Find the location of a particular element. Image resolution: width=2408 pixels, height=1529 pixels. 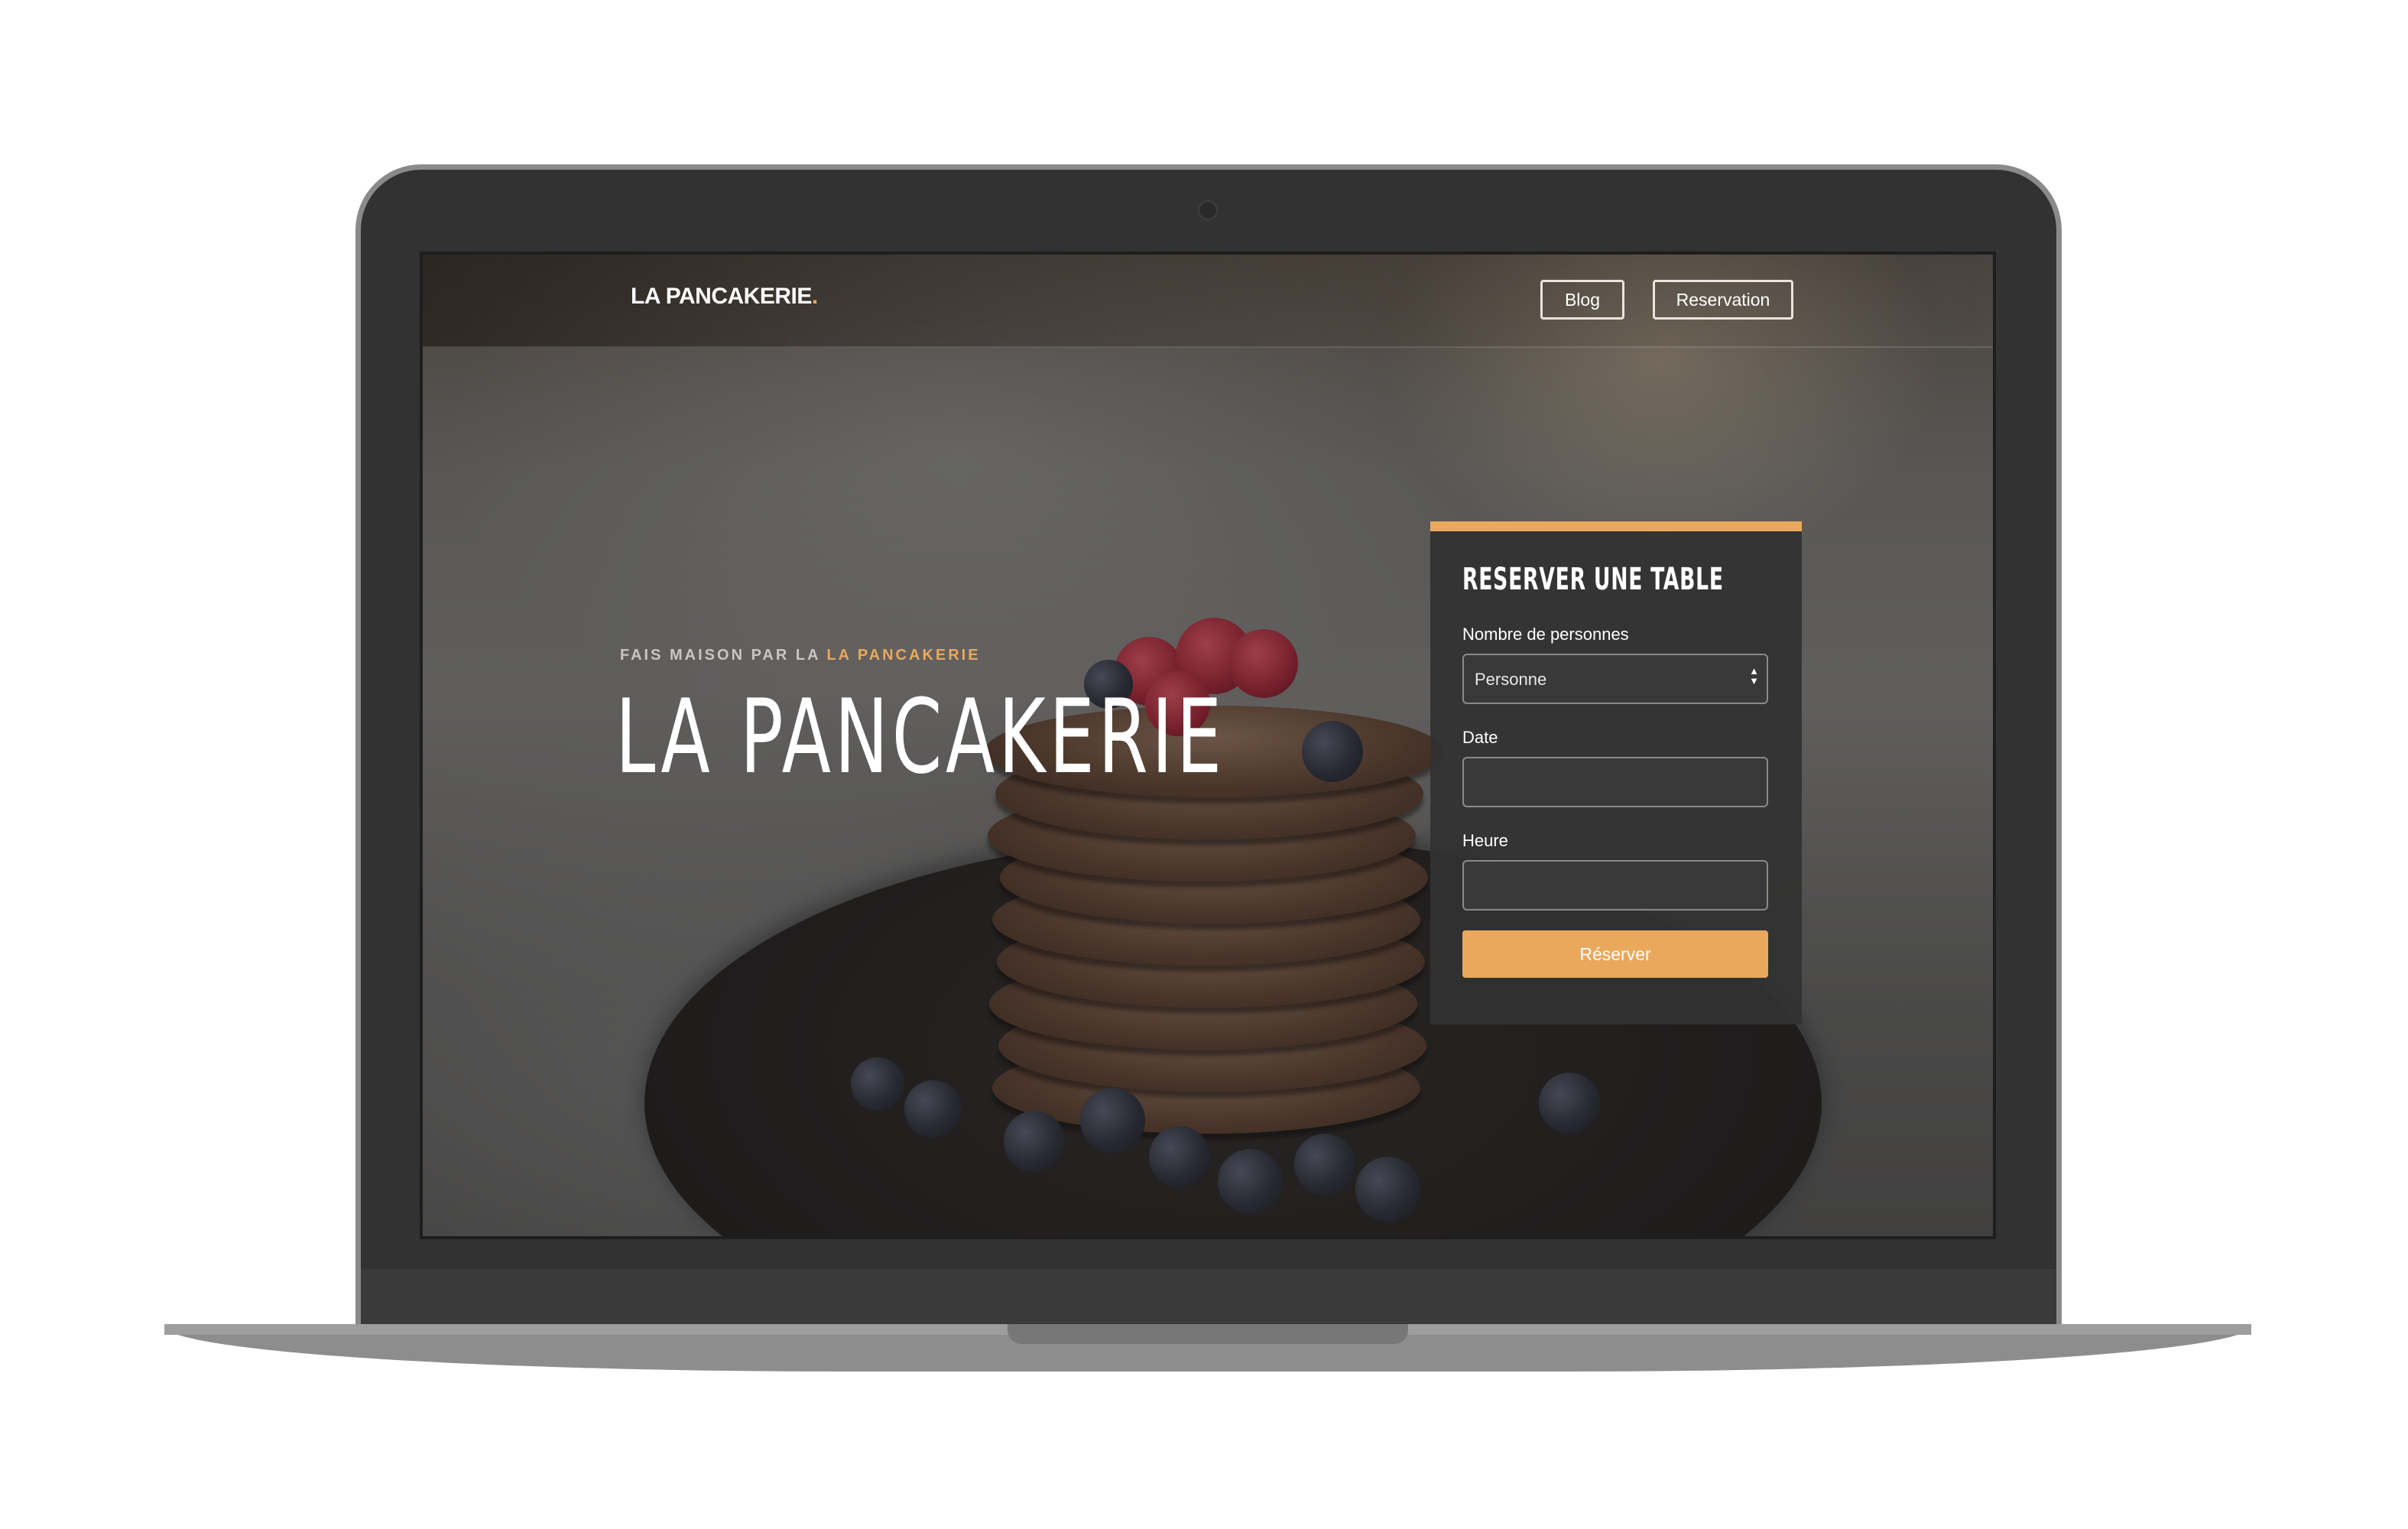

laptop-bezel-chin is located at coordinates (1209, 1297).